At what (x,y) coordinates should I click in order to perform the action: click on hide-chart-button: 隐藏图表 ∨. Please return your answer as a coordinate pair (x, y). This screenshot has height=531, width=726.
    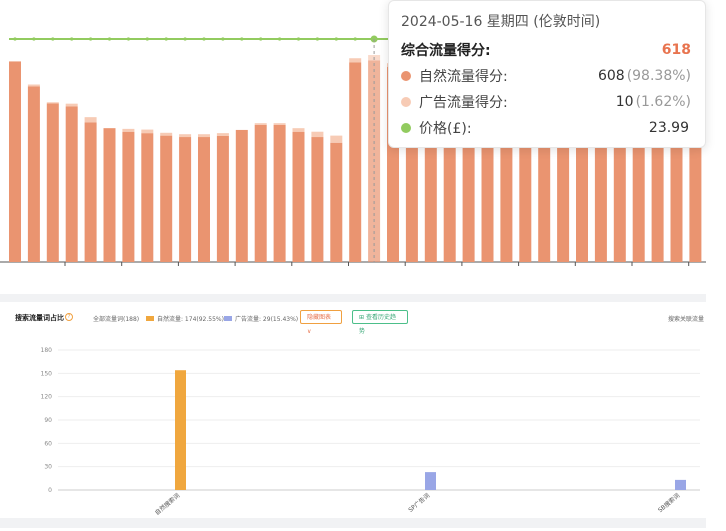
    Looking at the image, I should click on (321, 322).